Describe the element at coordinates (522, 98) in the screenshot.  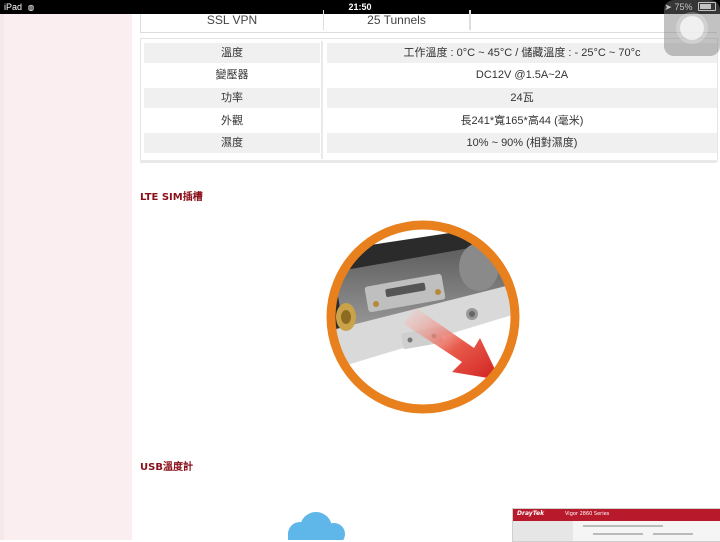
I see `spec-value: 24瓦` at that location.